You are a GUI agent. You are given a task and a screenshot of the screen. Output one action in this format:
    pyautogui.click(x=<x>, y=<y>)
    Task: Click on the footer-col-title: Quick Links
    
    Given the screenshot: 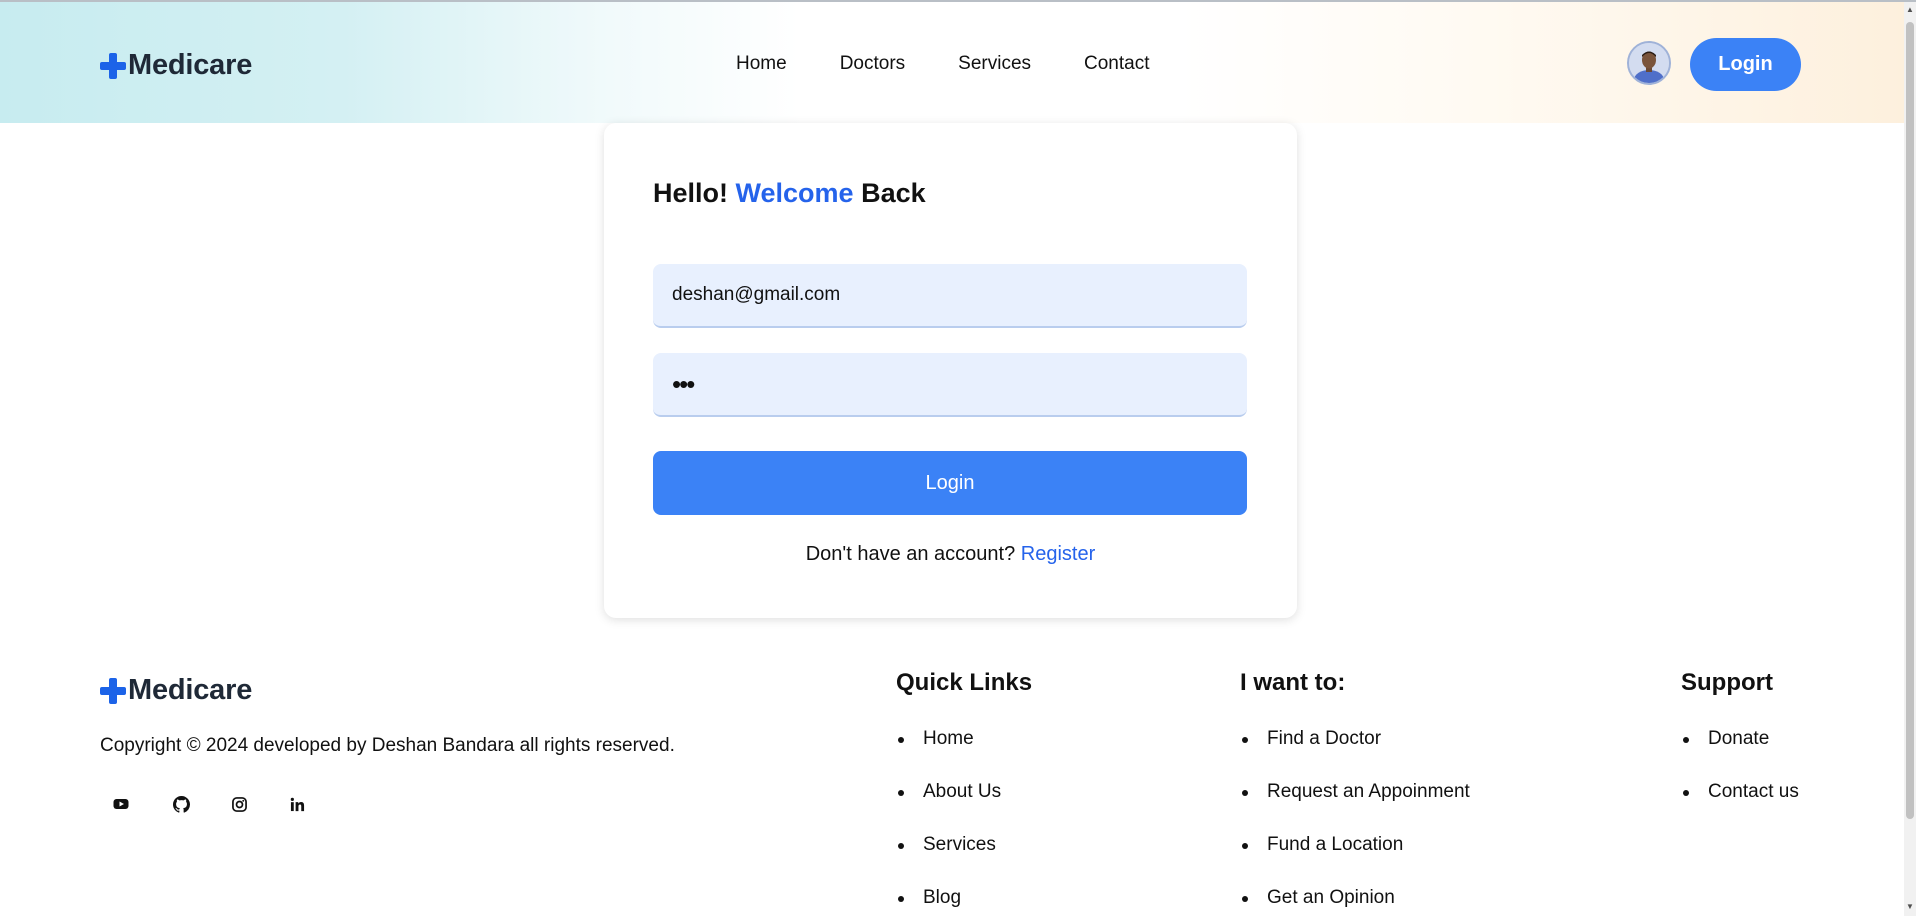 What is the action you would take?
    pyautogui.click(x=964, y=682)
    